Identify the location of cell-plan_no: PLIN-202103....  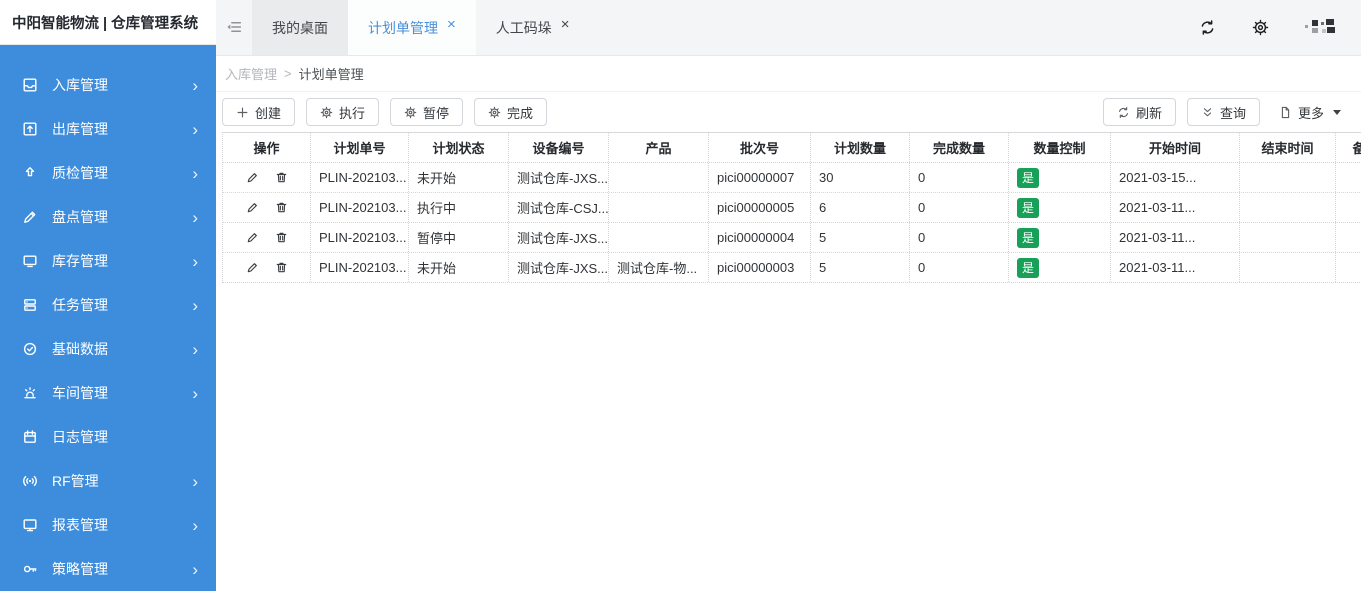
(360, 237).